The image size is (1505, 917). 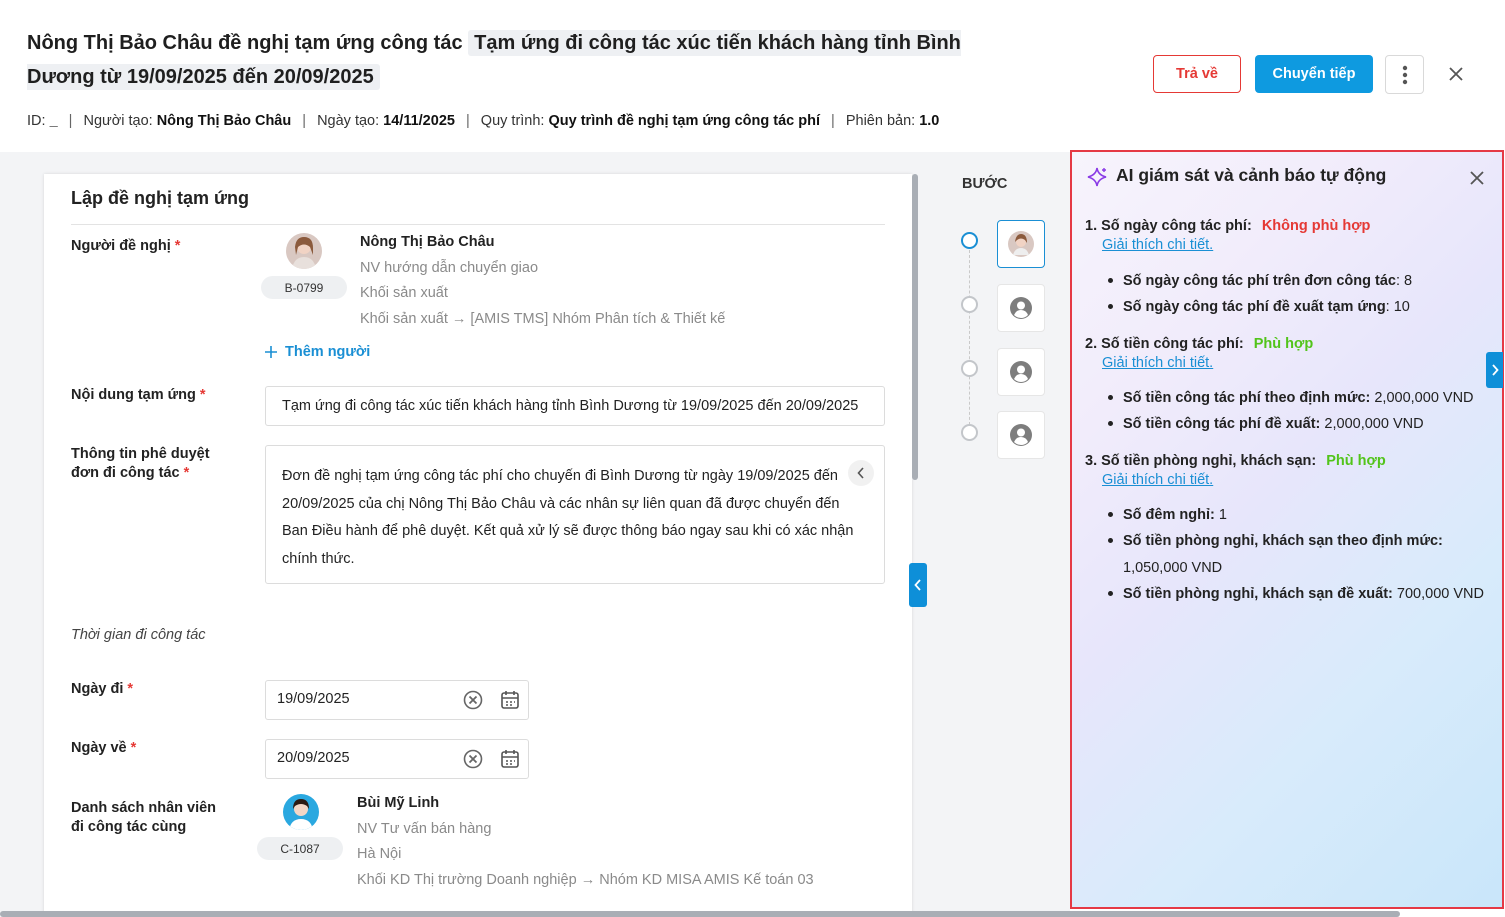 I want to click on ai-item-3-status: Phù hợp, so click(x=1356, y=461).